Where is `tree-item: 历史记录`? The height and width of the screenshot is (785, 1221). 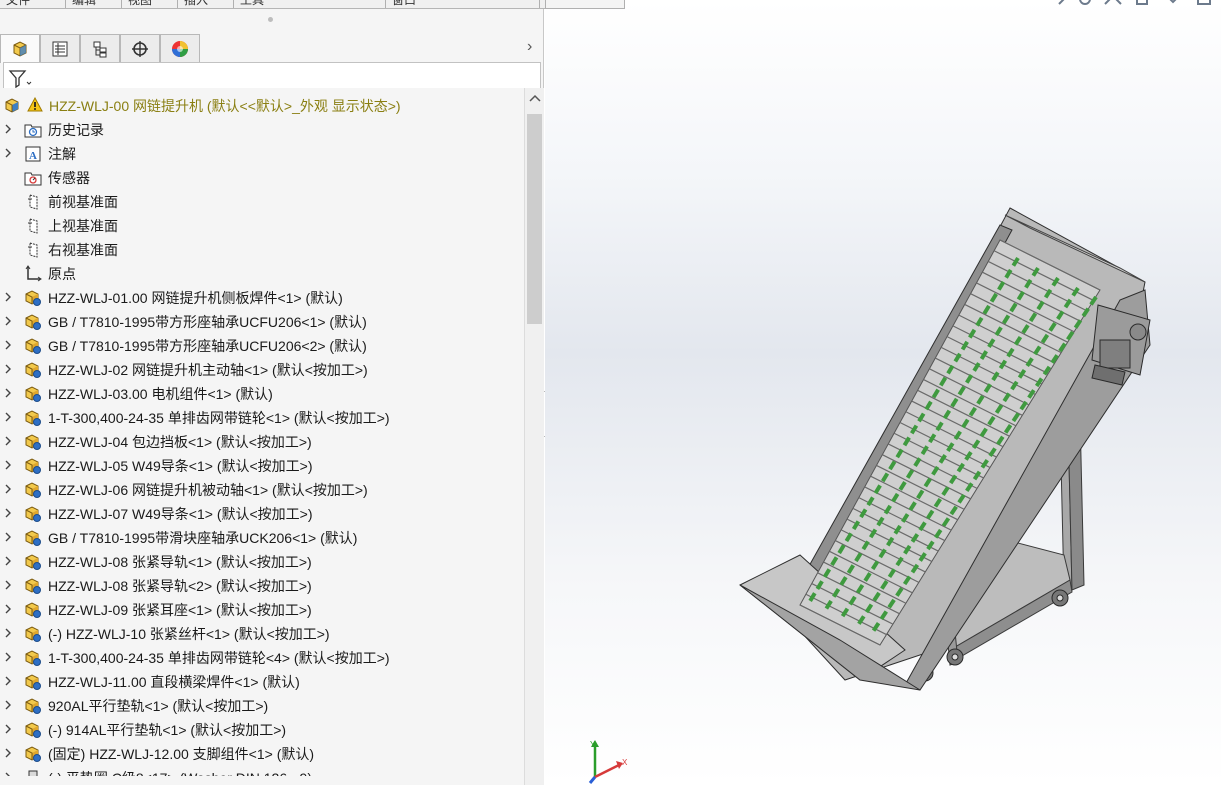
tree-item: 历史记录 is located at coordinates (262, 130).